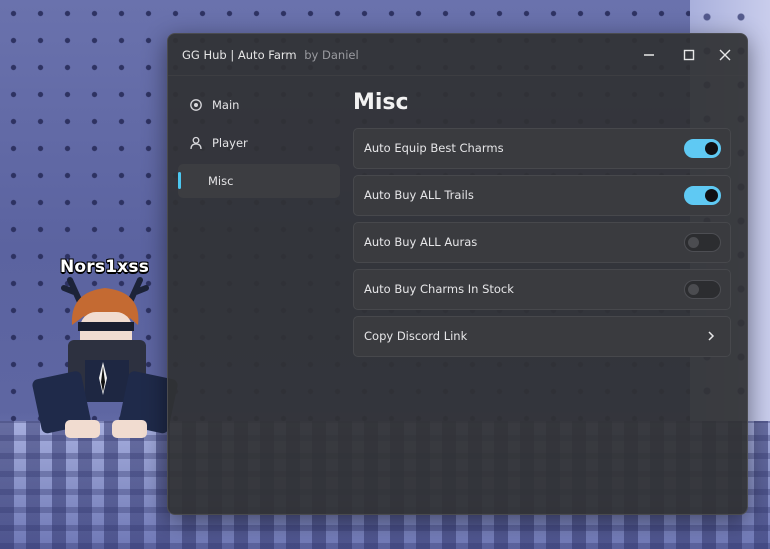  Describe the element at coordinates (419, 195) in the screenshot. I see `option-label: Auto Buy ALL Trails` at that location.